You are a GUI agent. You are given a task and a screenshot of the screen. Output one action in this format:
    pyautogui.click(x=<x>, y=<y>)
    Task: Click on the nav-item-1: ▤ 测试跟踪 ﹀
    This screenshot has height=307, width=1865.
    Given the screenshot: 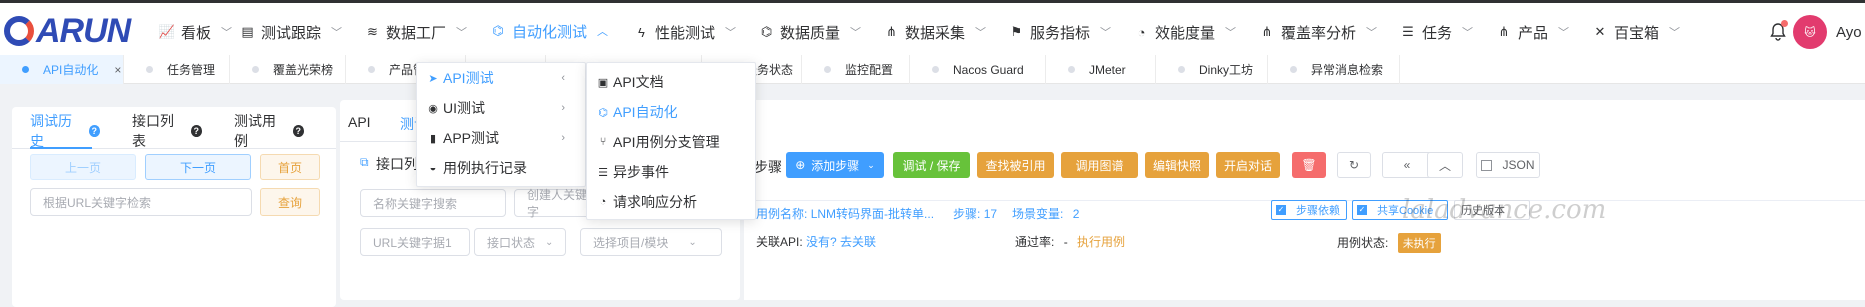 What is the action you would take?
    pyautogui.click(x=291, y=32)
    